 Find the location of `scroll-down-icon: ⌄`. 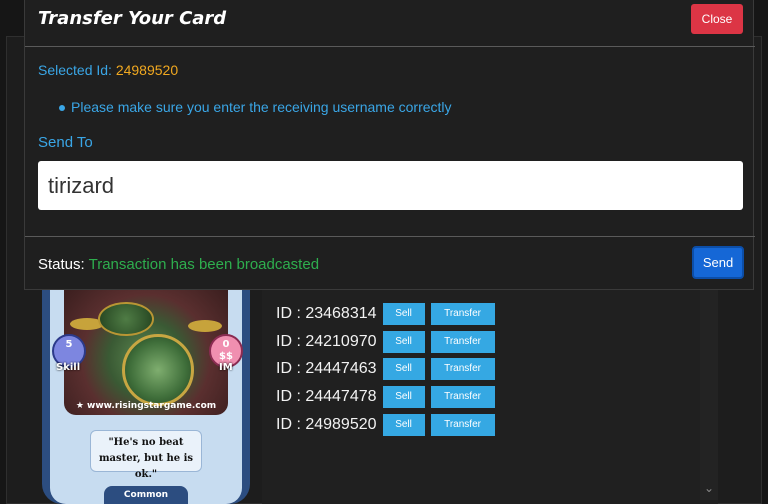

scroll-down-icon: ⌄ is located at coordinates (709, 488).